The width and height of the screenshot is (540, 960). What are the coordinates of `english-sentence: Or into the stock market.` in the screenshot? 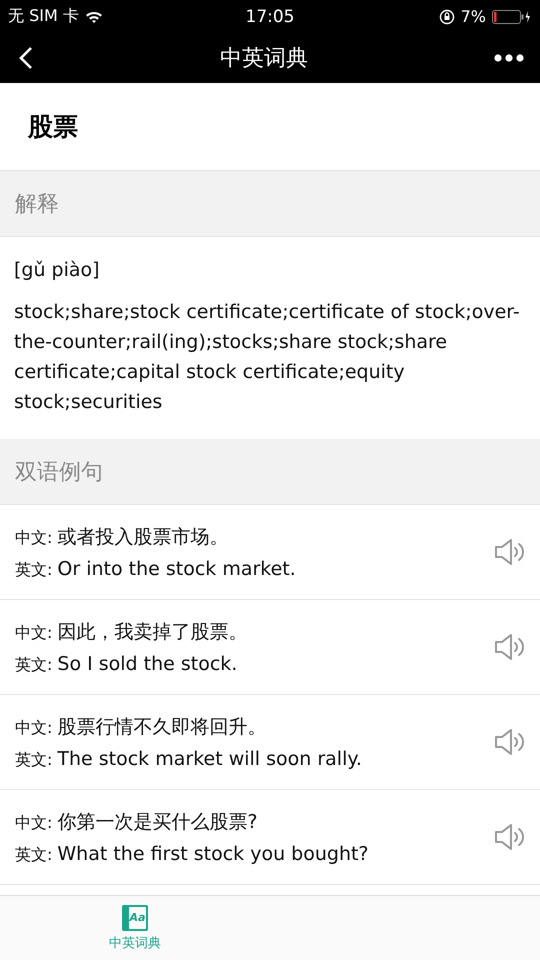 It's located at (176, 569).